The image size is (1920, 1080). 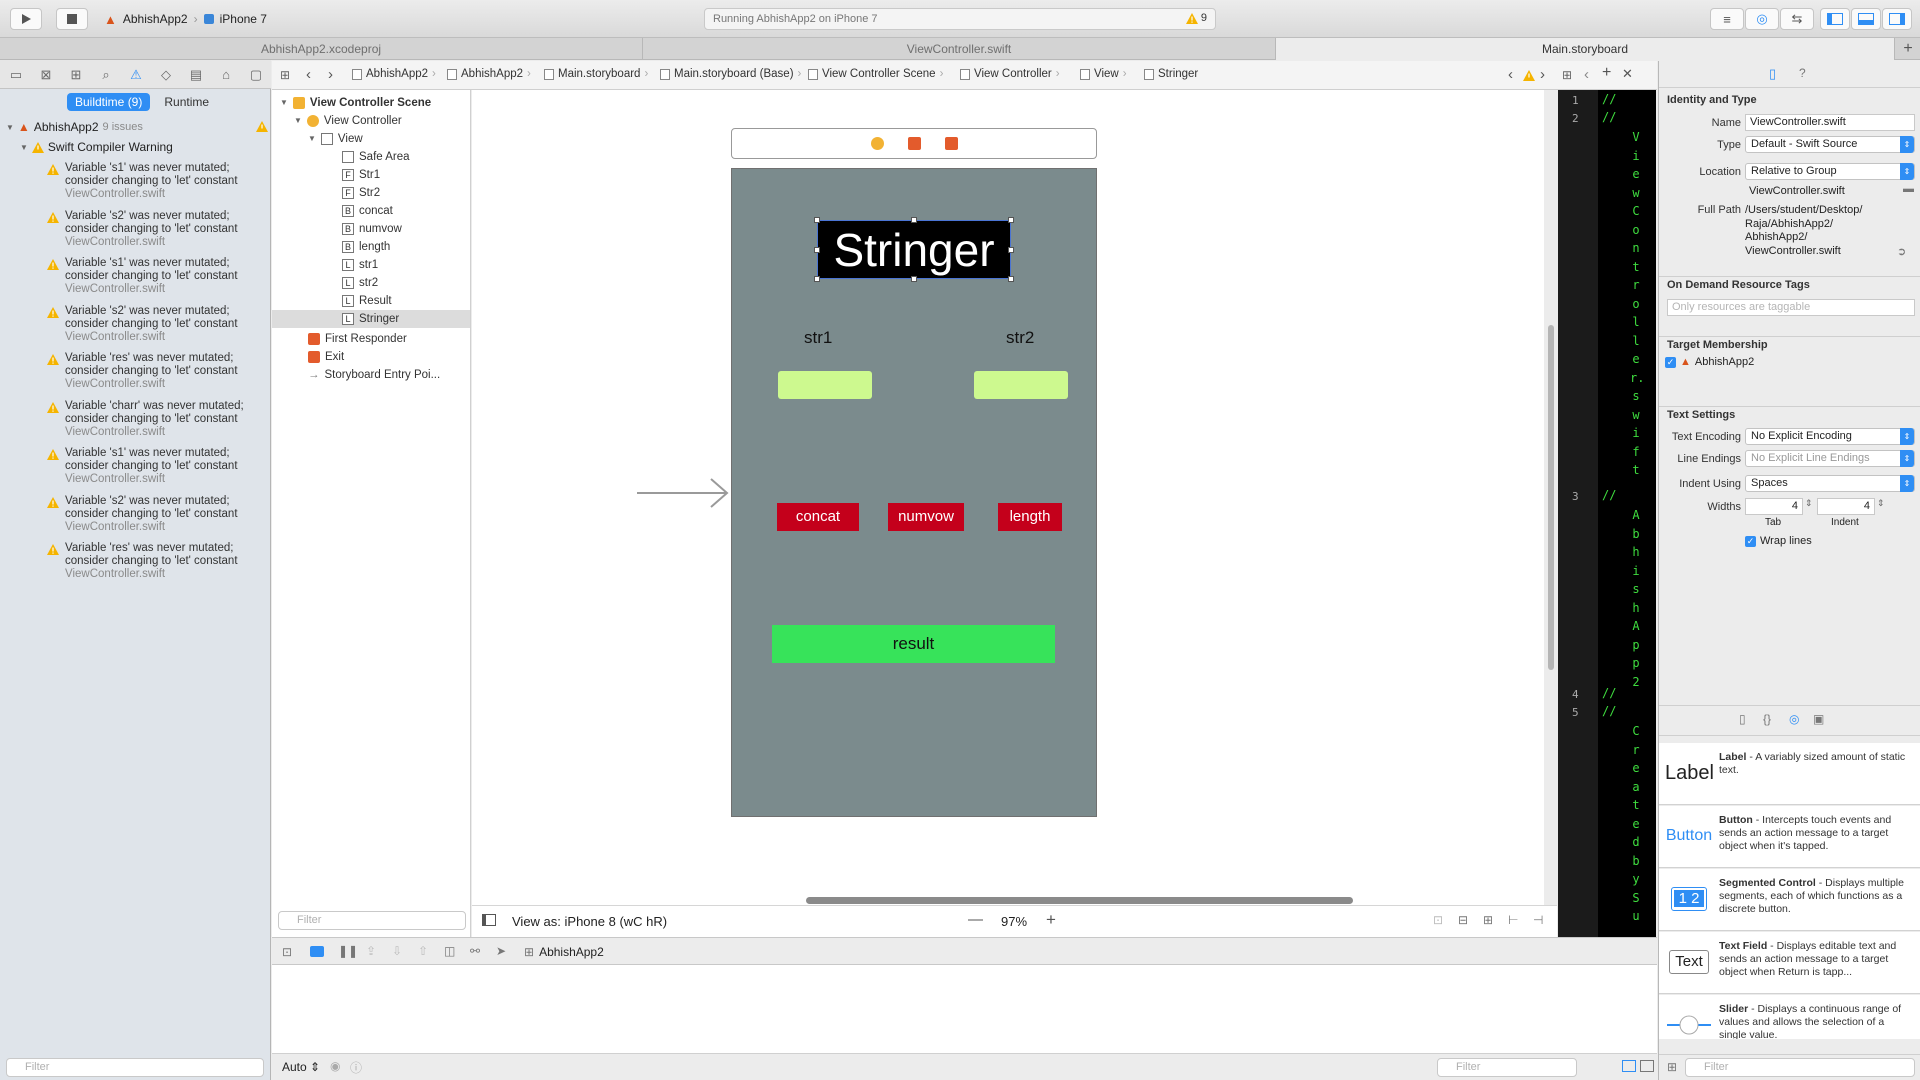 What do you see at coordinates (1103, 74) in the screenshot?
I see `breadcrumb-item: View ›` at bounding box center [1103, 74].